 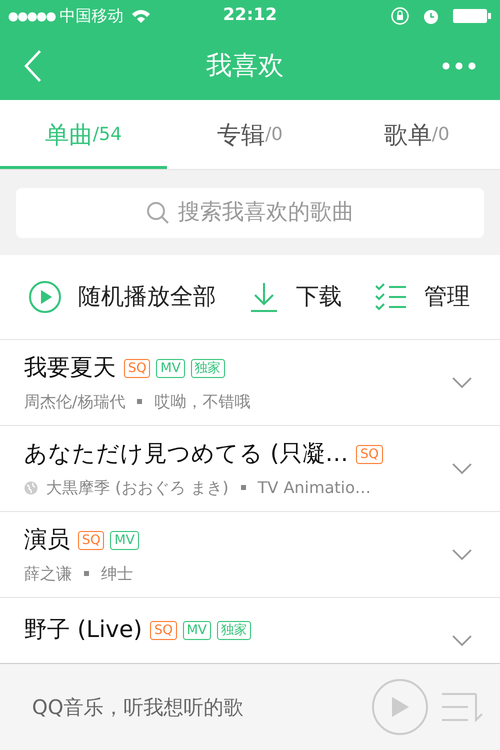 I want to click on play-triangle-icon, so click(x=400, y=707).